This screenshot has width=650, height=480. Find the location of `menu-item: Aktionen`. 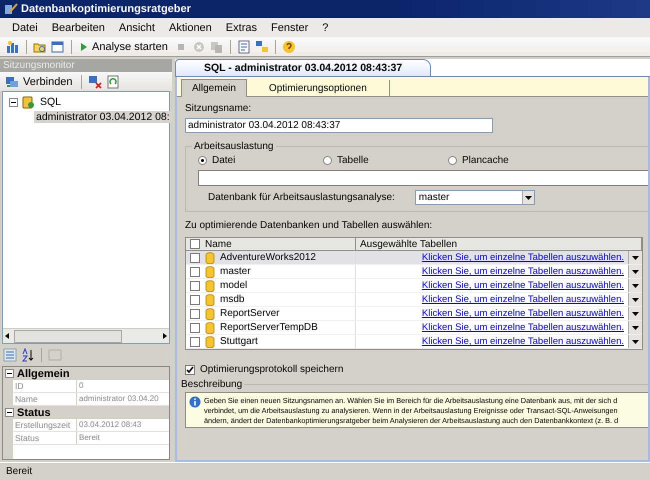

menu-item: Aktionen is located at coordinates (190, 28).